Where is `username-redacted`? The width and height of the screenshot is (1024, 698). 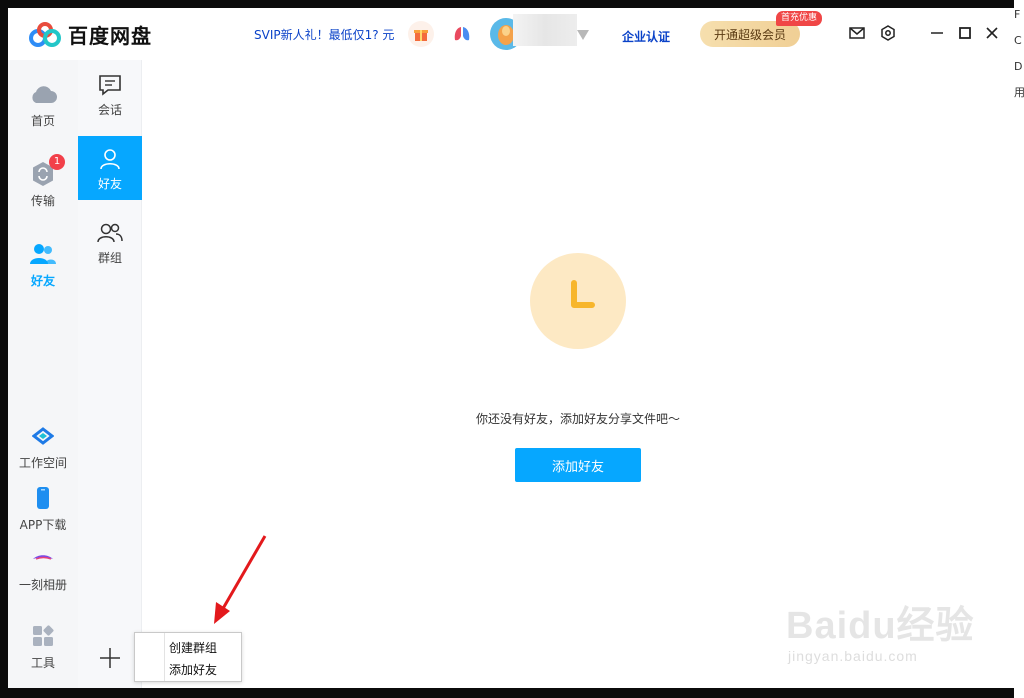 username-redacted is located at coordinates (545, 30).